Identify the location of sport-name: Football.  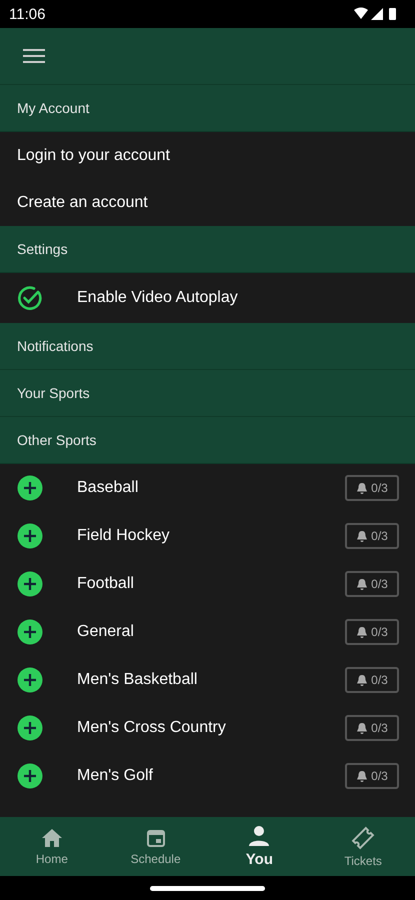
(106, 584).